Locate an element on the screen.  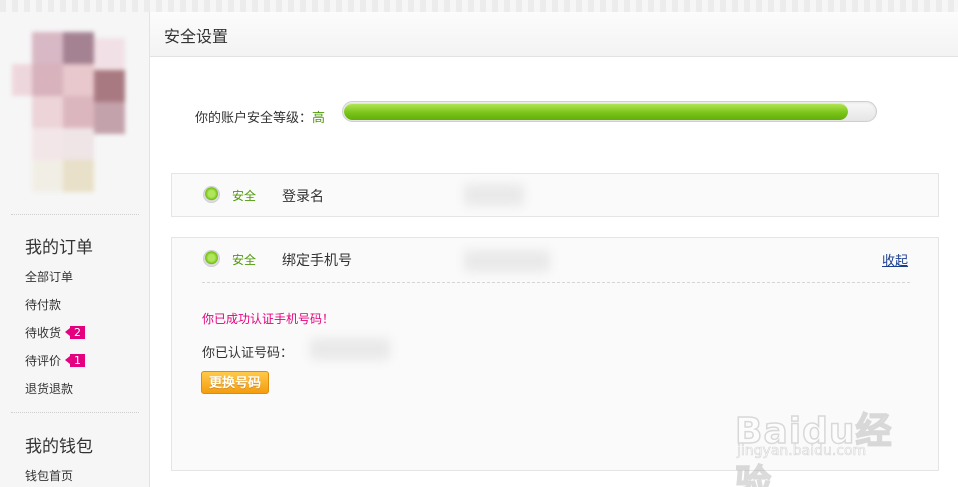
sidebar-item-label: 钱包首页 is located at coordinates (49, 476).